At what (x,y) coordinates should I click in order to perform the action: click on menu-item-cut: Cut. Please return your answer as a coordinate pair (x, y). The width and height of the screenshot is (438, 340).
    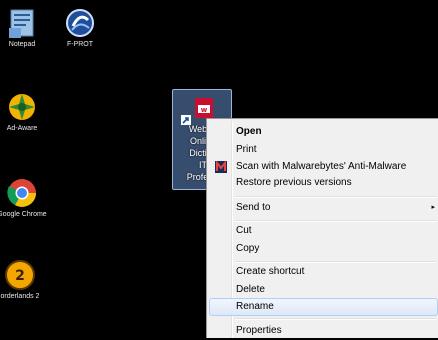
    Looking at the image, I should click on (323, 231).